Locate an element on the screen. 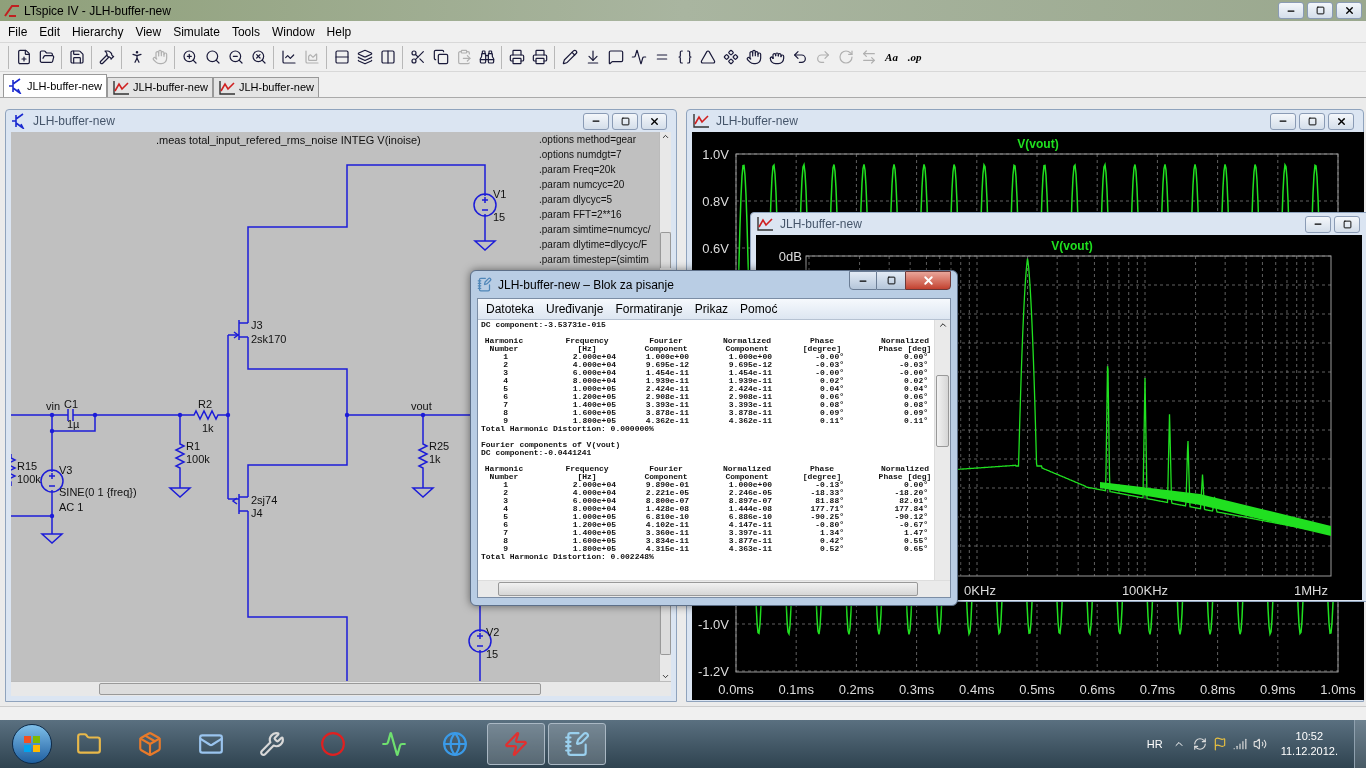 The height and width of the screenshot is (768, 1366). table-cell-text: 177.71° is located at coordinates (827, 509).